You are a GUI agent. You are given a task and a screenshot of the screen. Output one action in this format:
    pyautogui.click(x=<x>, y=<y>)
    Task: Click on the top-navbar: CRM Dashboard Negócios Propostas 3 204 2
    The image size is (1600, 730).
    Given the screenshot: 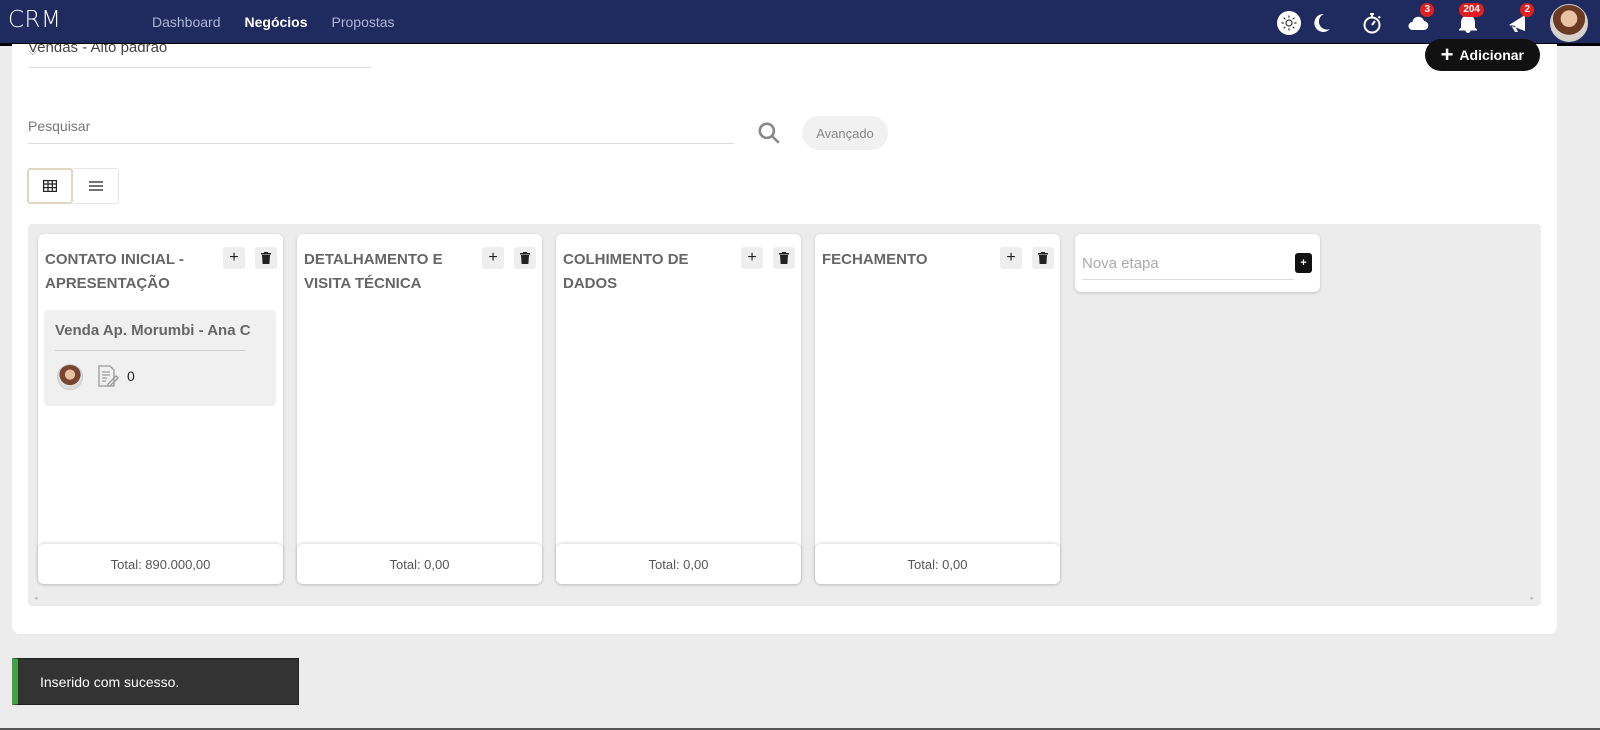 What is the action you would take?
    pyautogui.click(x=800, y=24)
    